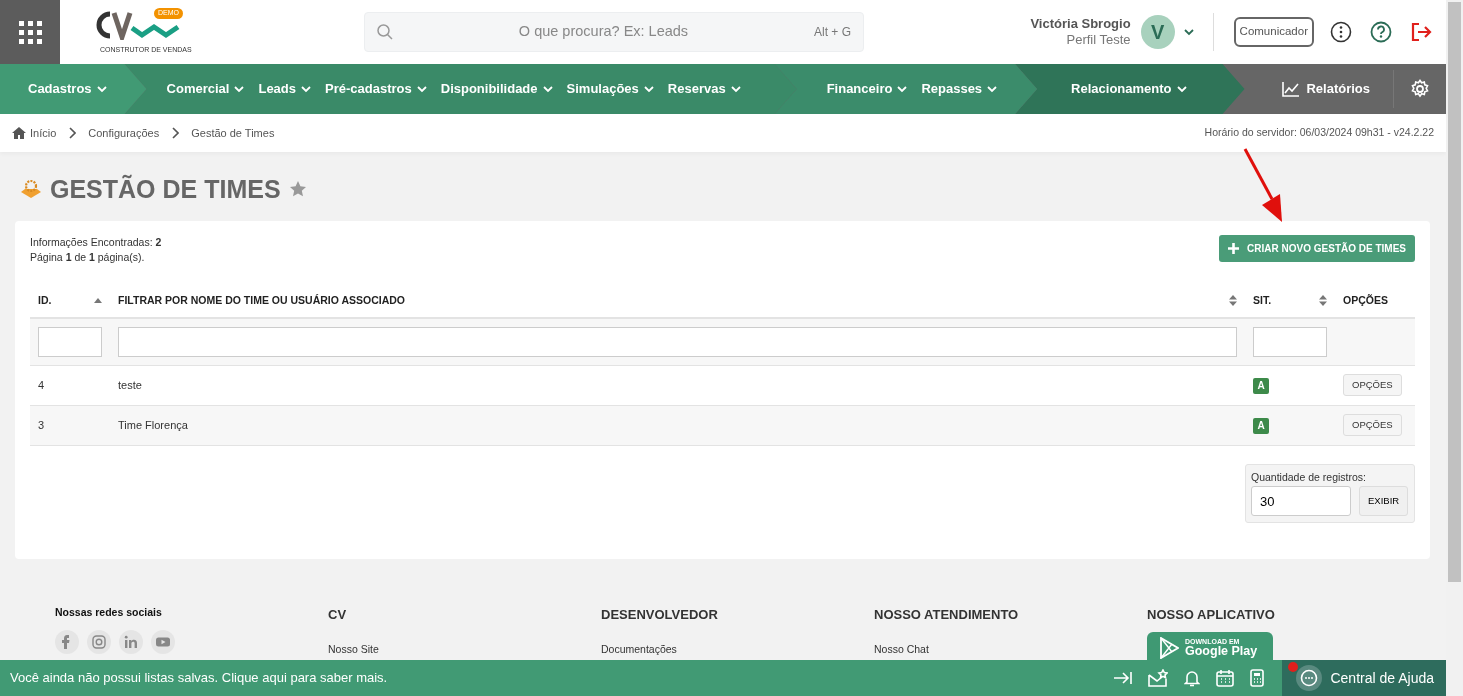 This screenshot has width=1463, height=696. What do you see at coordinates (385, 32) in the screenshot?
I see `search-icon` at bounding box center [385, 32].